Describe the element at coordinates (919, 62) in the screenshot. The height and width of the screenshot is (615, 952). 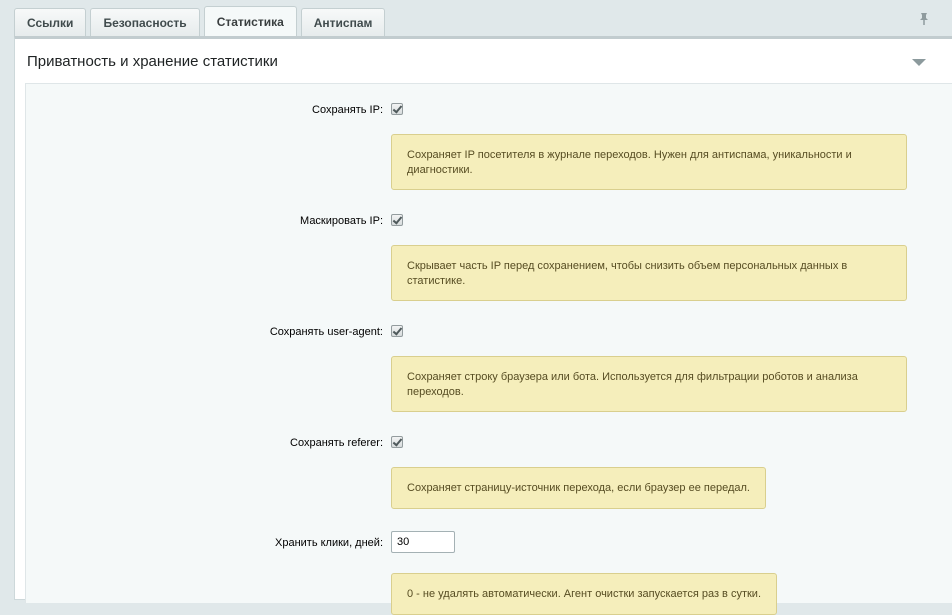
I see `chevron-down-icon` at that location.